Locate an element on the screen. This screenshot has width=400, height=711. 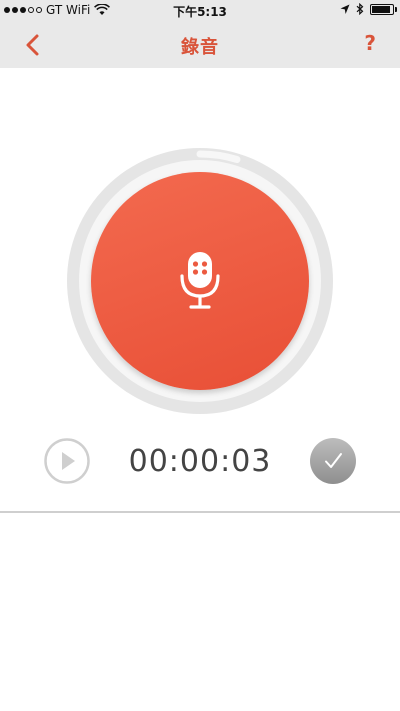
microphone-icon is located at coordinates (200, 280).